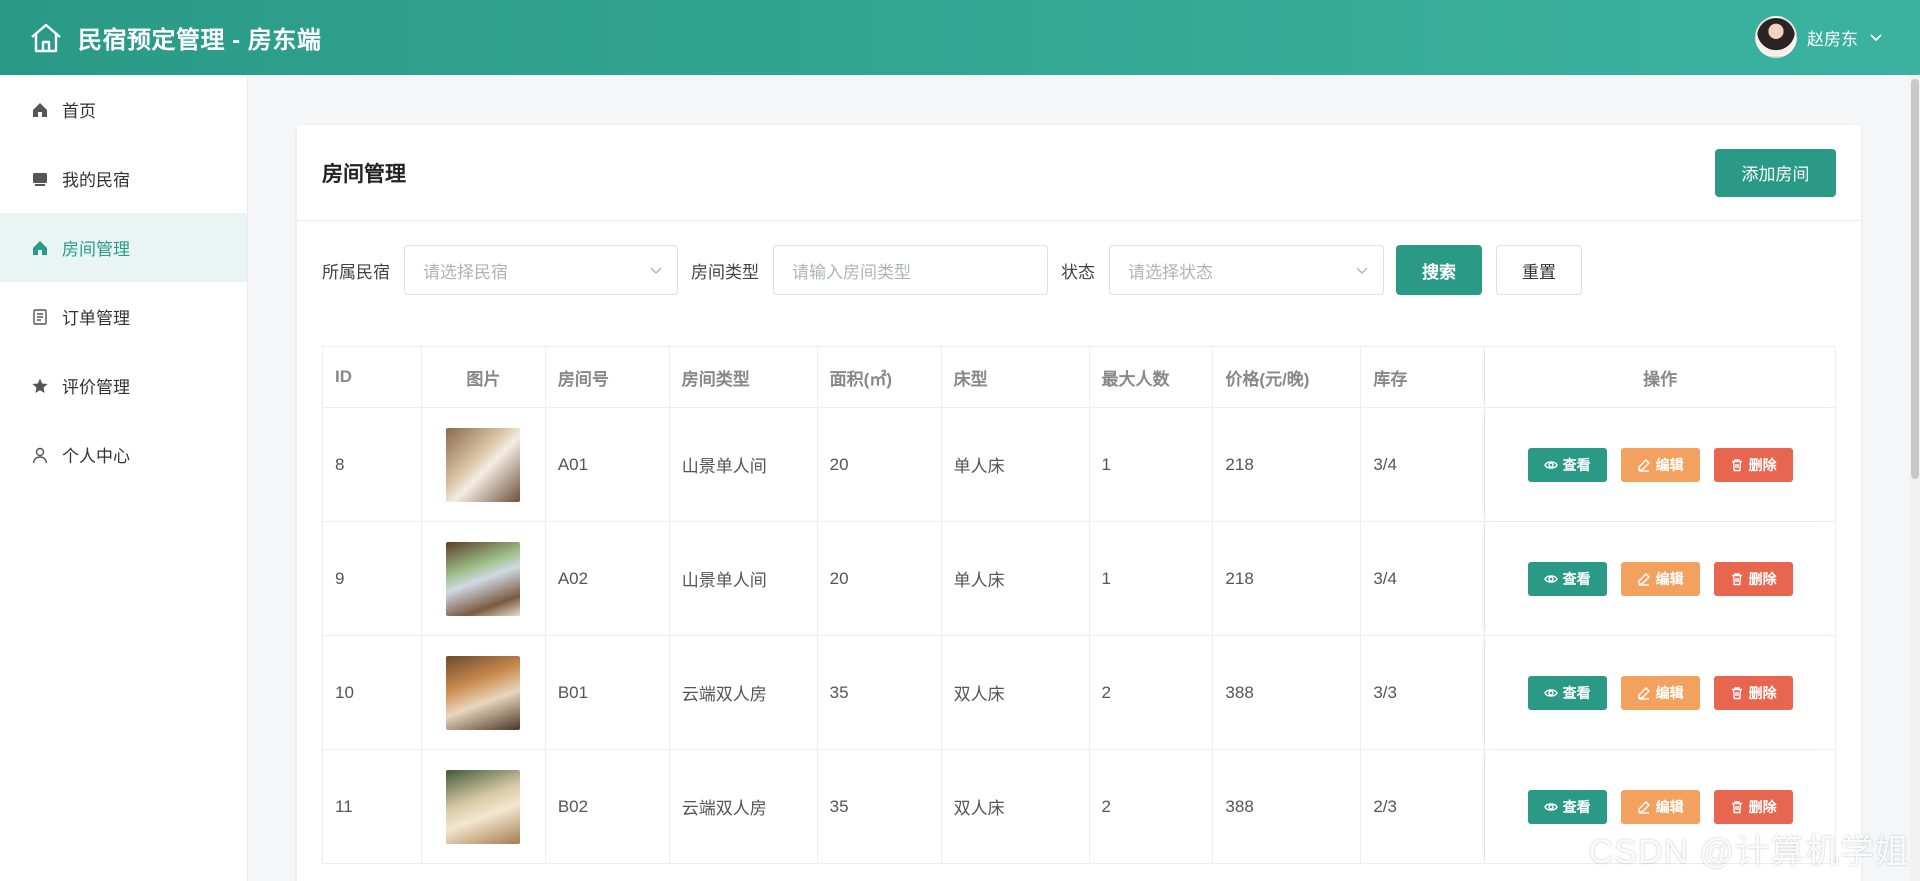 The width and height of the screenshot is (1920, 881). I want to click on sidebar-item-home: 首页, so click(123, 109).